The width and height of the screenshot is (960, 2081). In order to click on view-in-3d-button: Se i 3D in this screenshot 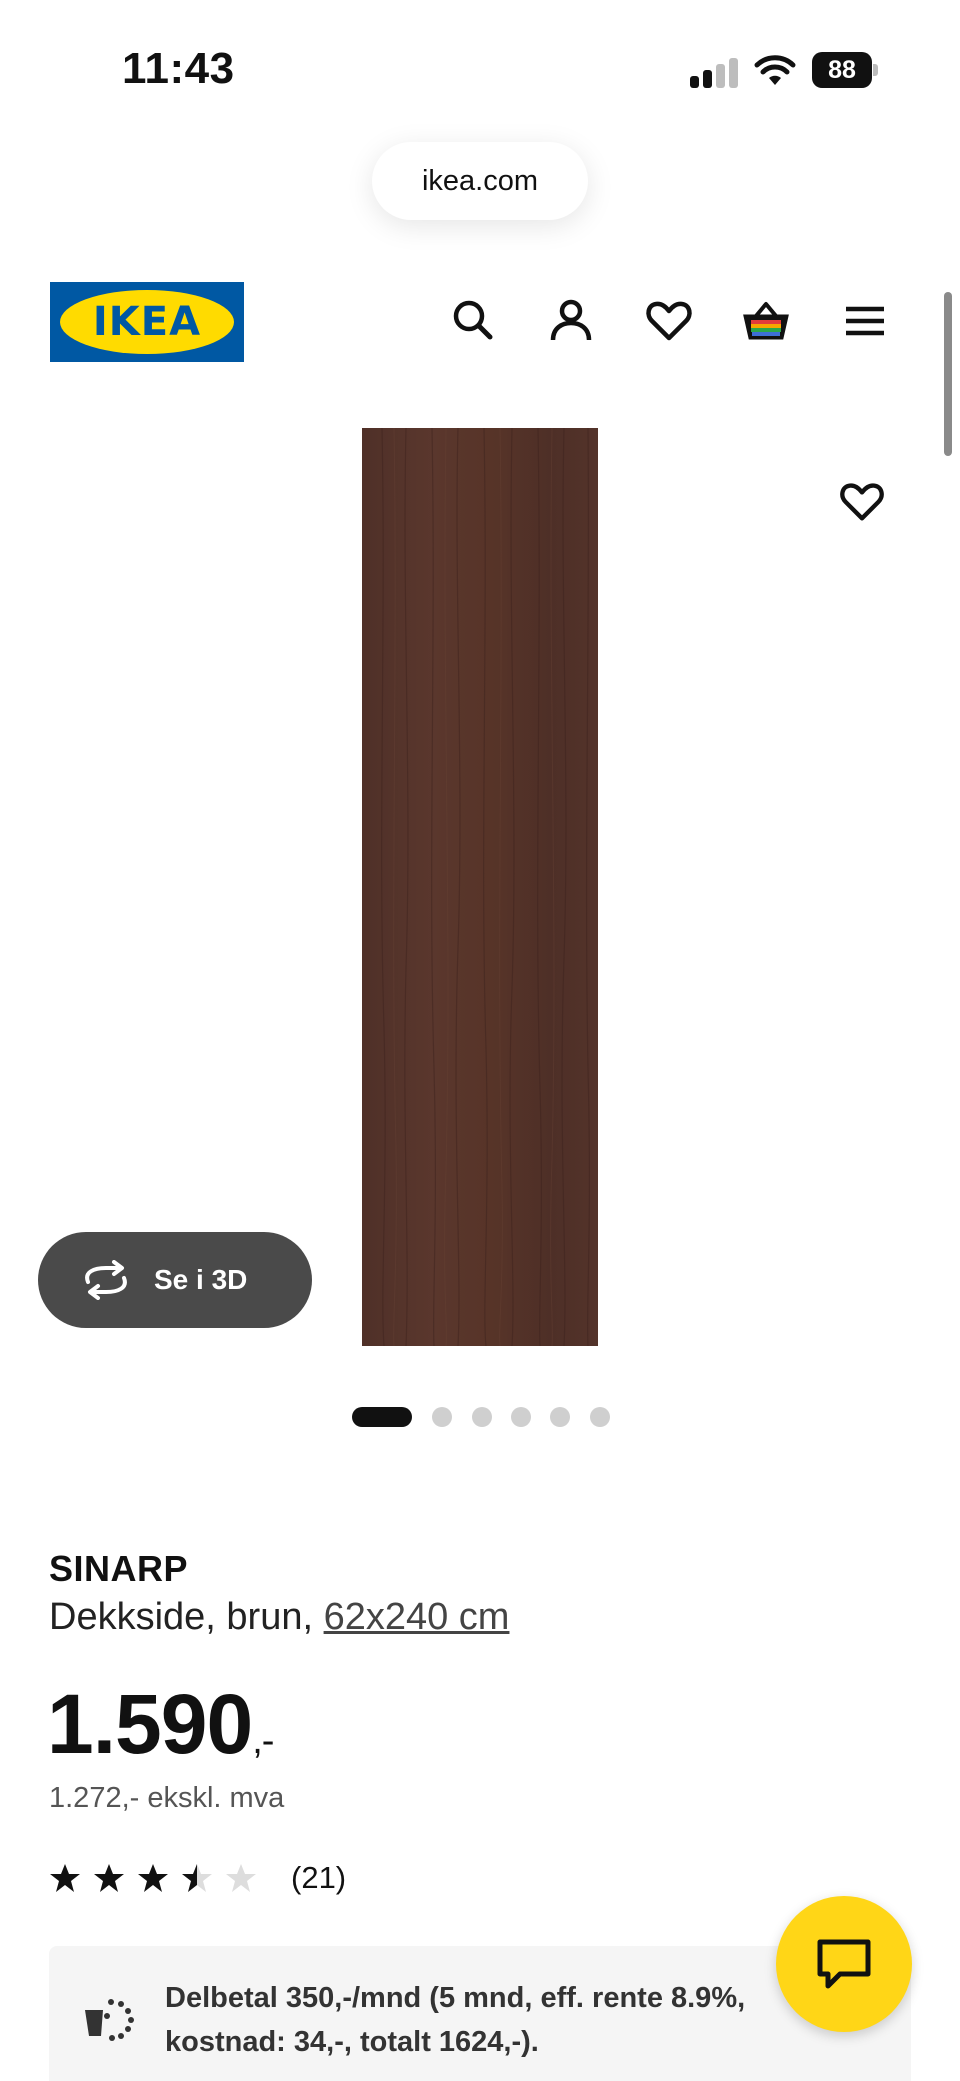, I will do `click(175, 1280)`.